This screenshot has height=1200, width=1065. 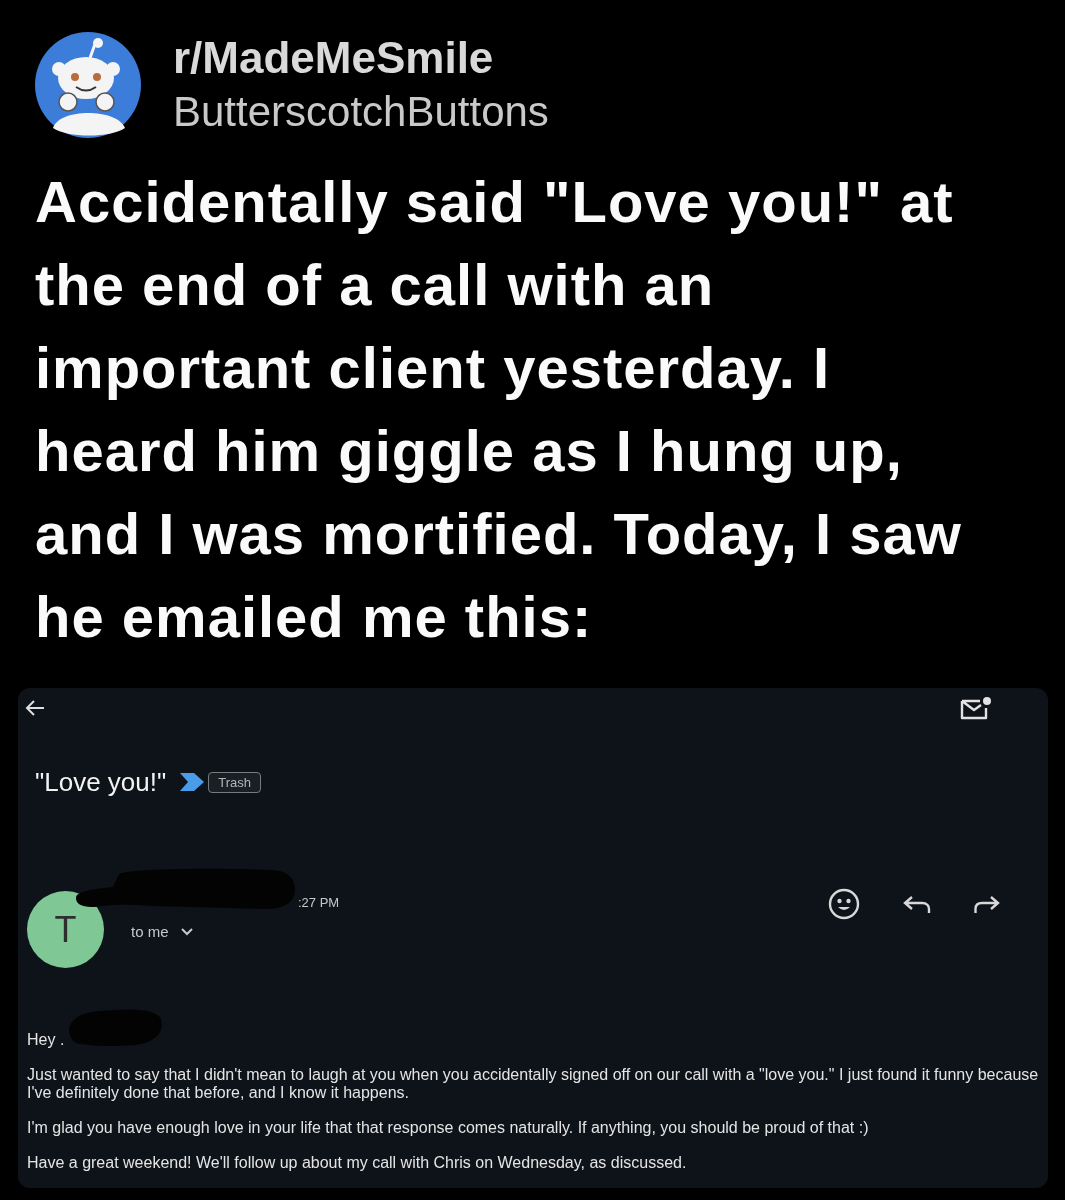 What do you see at coordinates (976, 708) in the screenshot?
I see `mail-icon` at bounding box center [976, 708].